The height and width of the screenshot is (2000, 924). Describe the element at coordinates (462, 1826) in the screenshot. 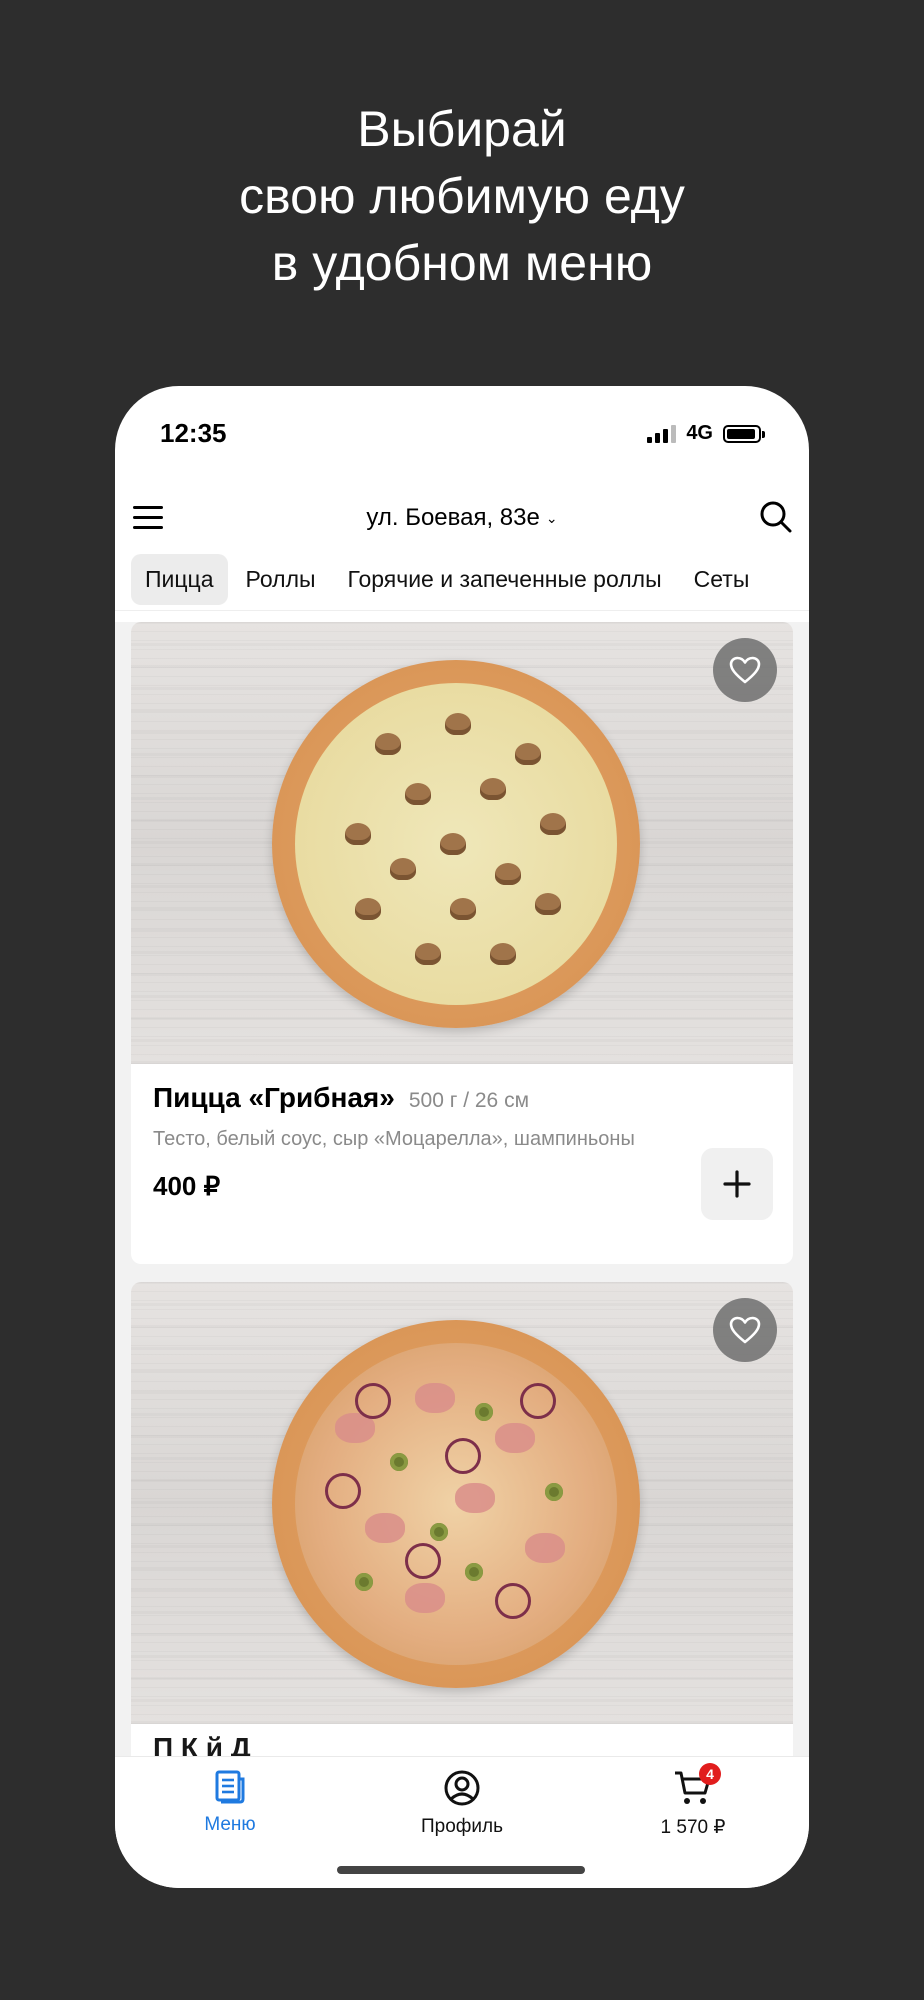

I see `nav-profile-label: Профиль` at that location.